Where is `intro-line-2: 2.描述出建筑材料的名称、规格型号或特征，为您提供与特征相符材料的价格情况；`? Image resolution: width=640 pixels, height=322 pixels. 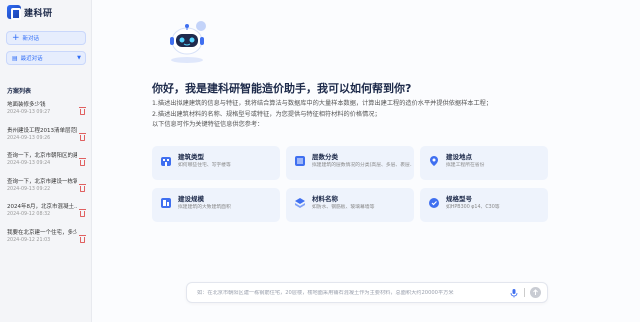
intro-line-2: 2.描述出建筑材料的名称、规格型号或特征，为您提供与特征相符材料的价格情况； is located at coordinates (266, 114).